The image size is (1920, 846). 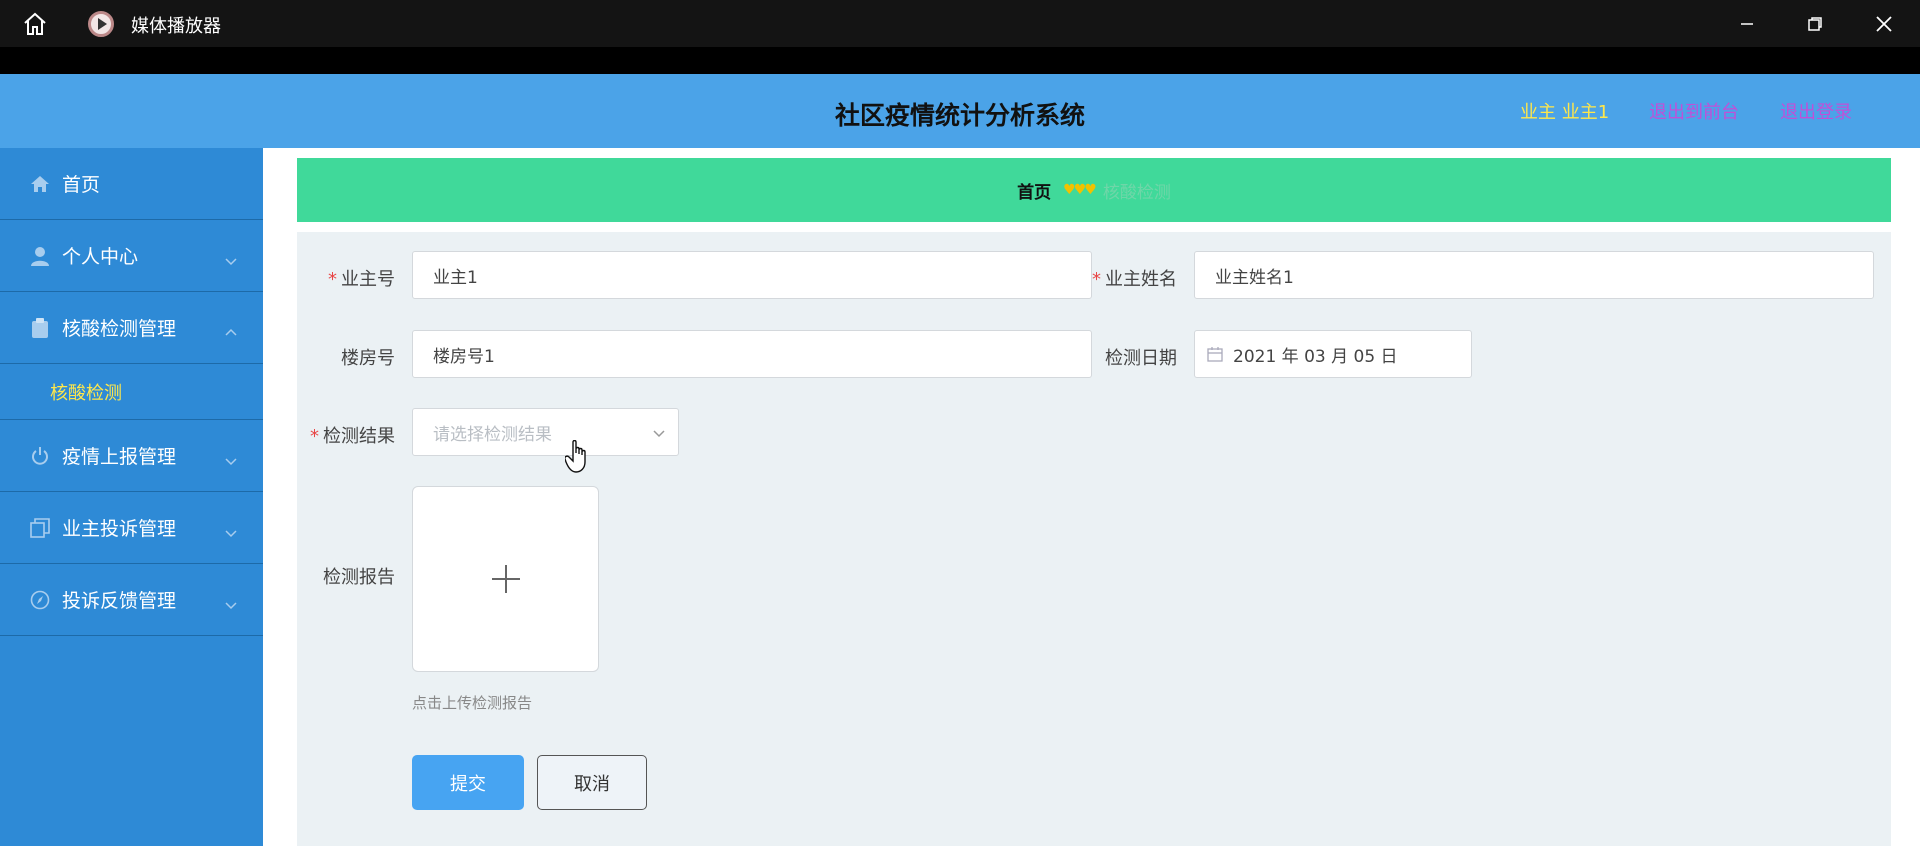 I want to click on test-result-select: 请选择检测结果, so click(x=545, y=432).